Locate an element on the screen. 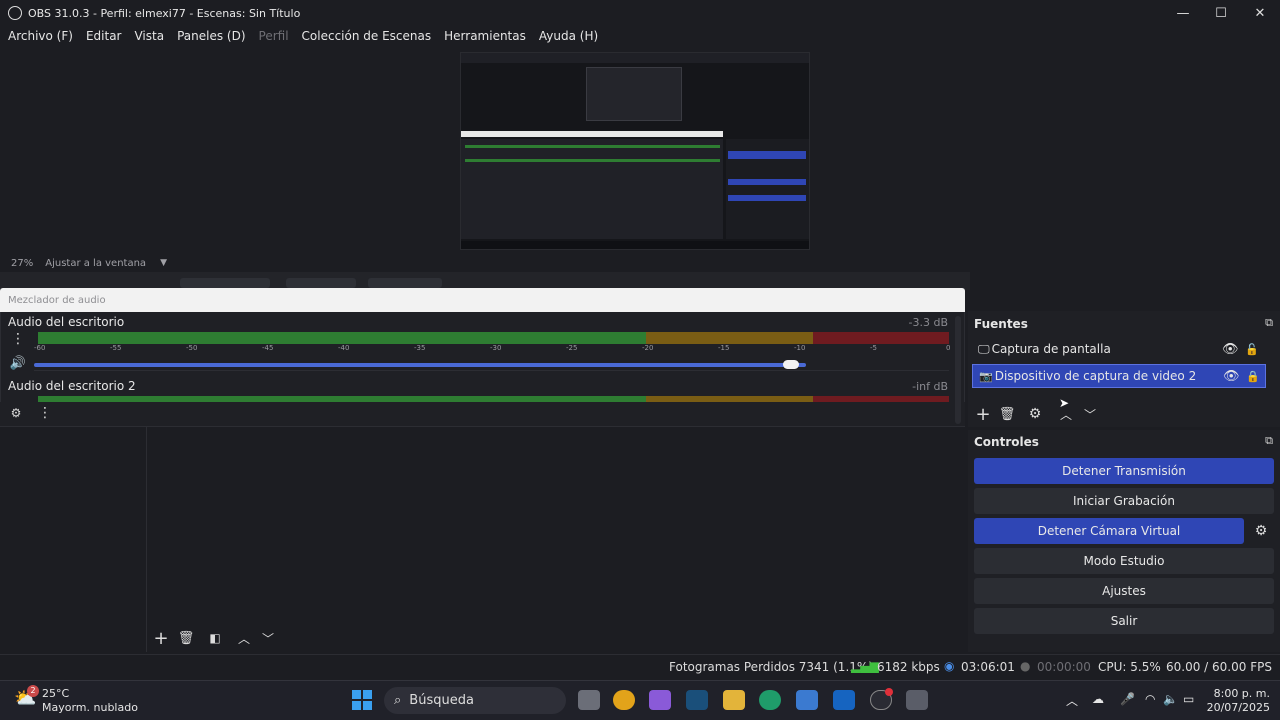 This screenshot has height=720, width=1280. search-placeholder: Búsqueda is located at coordinates (441, 700).